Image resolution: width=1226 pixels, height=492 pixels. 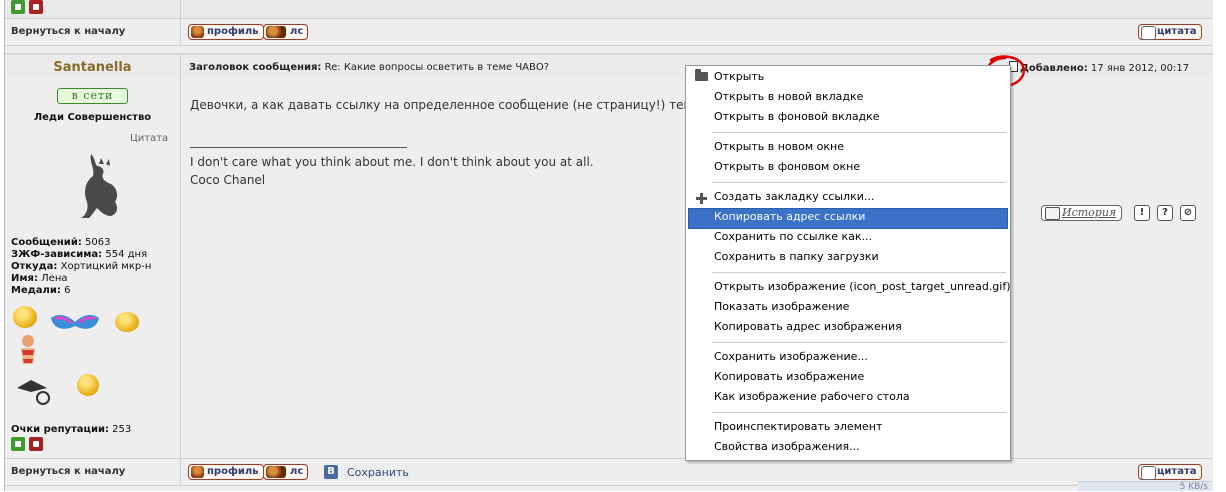 What do you see at coordinates (437, 67) in the screenshot?
I see `post-subject-text: Re: Какие вопросы осветить в теме ЧАВО?` at bounding box center [437, 67].